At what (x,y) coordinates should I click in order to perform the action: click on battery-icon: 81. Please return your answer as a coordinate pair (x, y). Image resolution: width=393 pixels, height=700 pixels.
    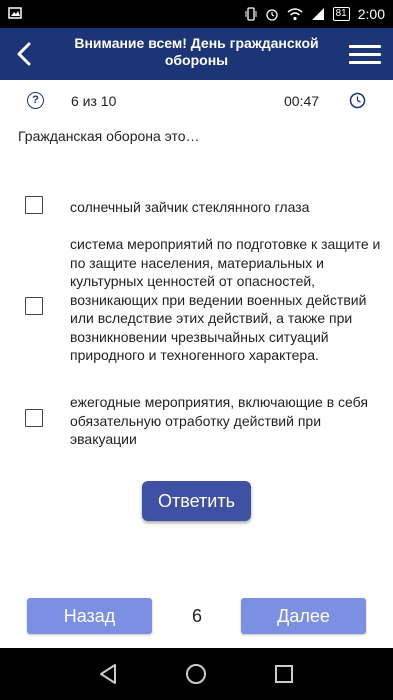
    Looking at the image, I should click on (341, 14).